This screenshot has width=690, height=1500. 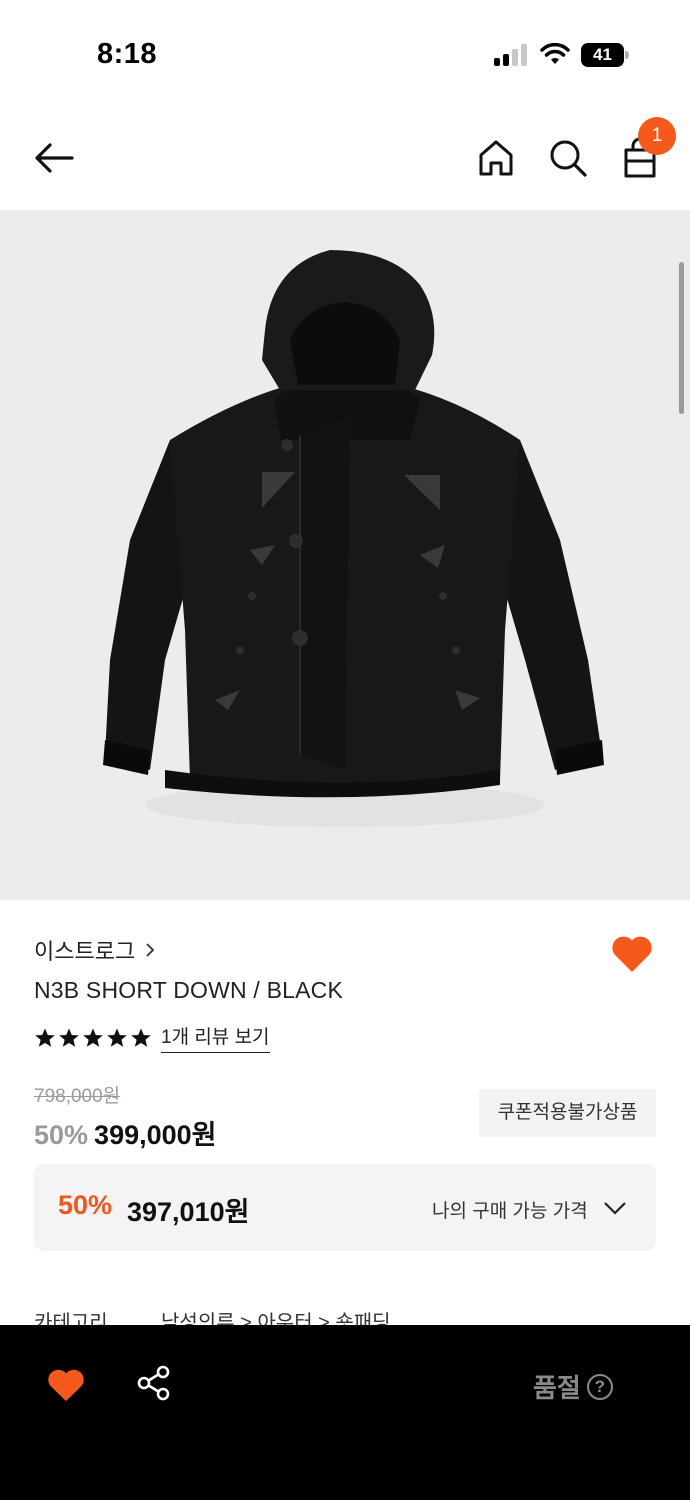 I want to click on bottom-action-bar: 품절 ?, so click(x=345, y=1412).